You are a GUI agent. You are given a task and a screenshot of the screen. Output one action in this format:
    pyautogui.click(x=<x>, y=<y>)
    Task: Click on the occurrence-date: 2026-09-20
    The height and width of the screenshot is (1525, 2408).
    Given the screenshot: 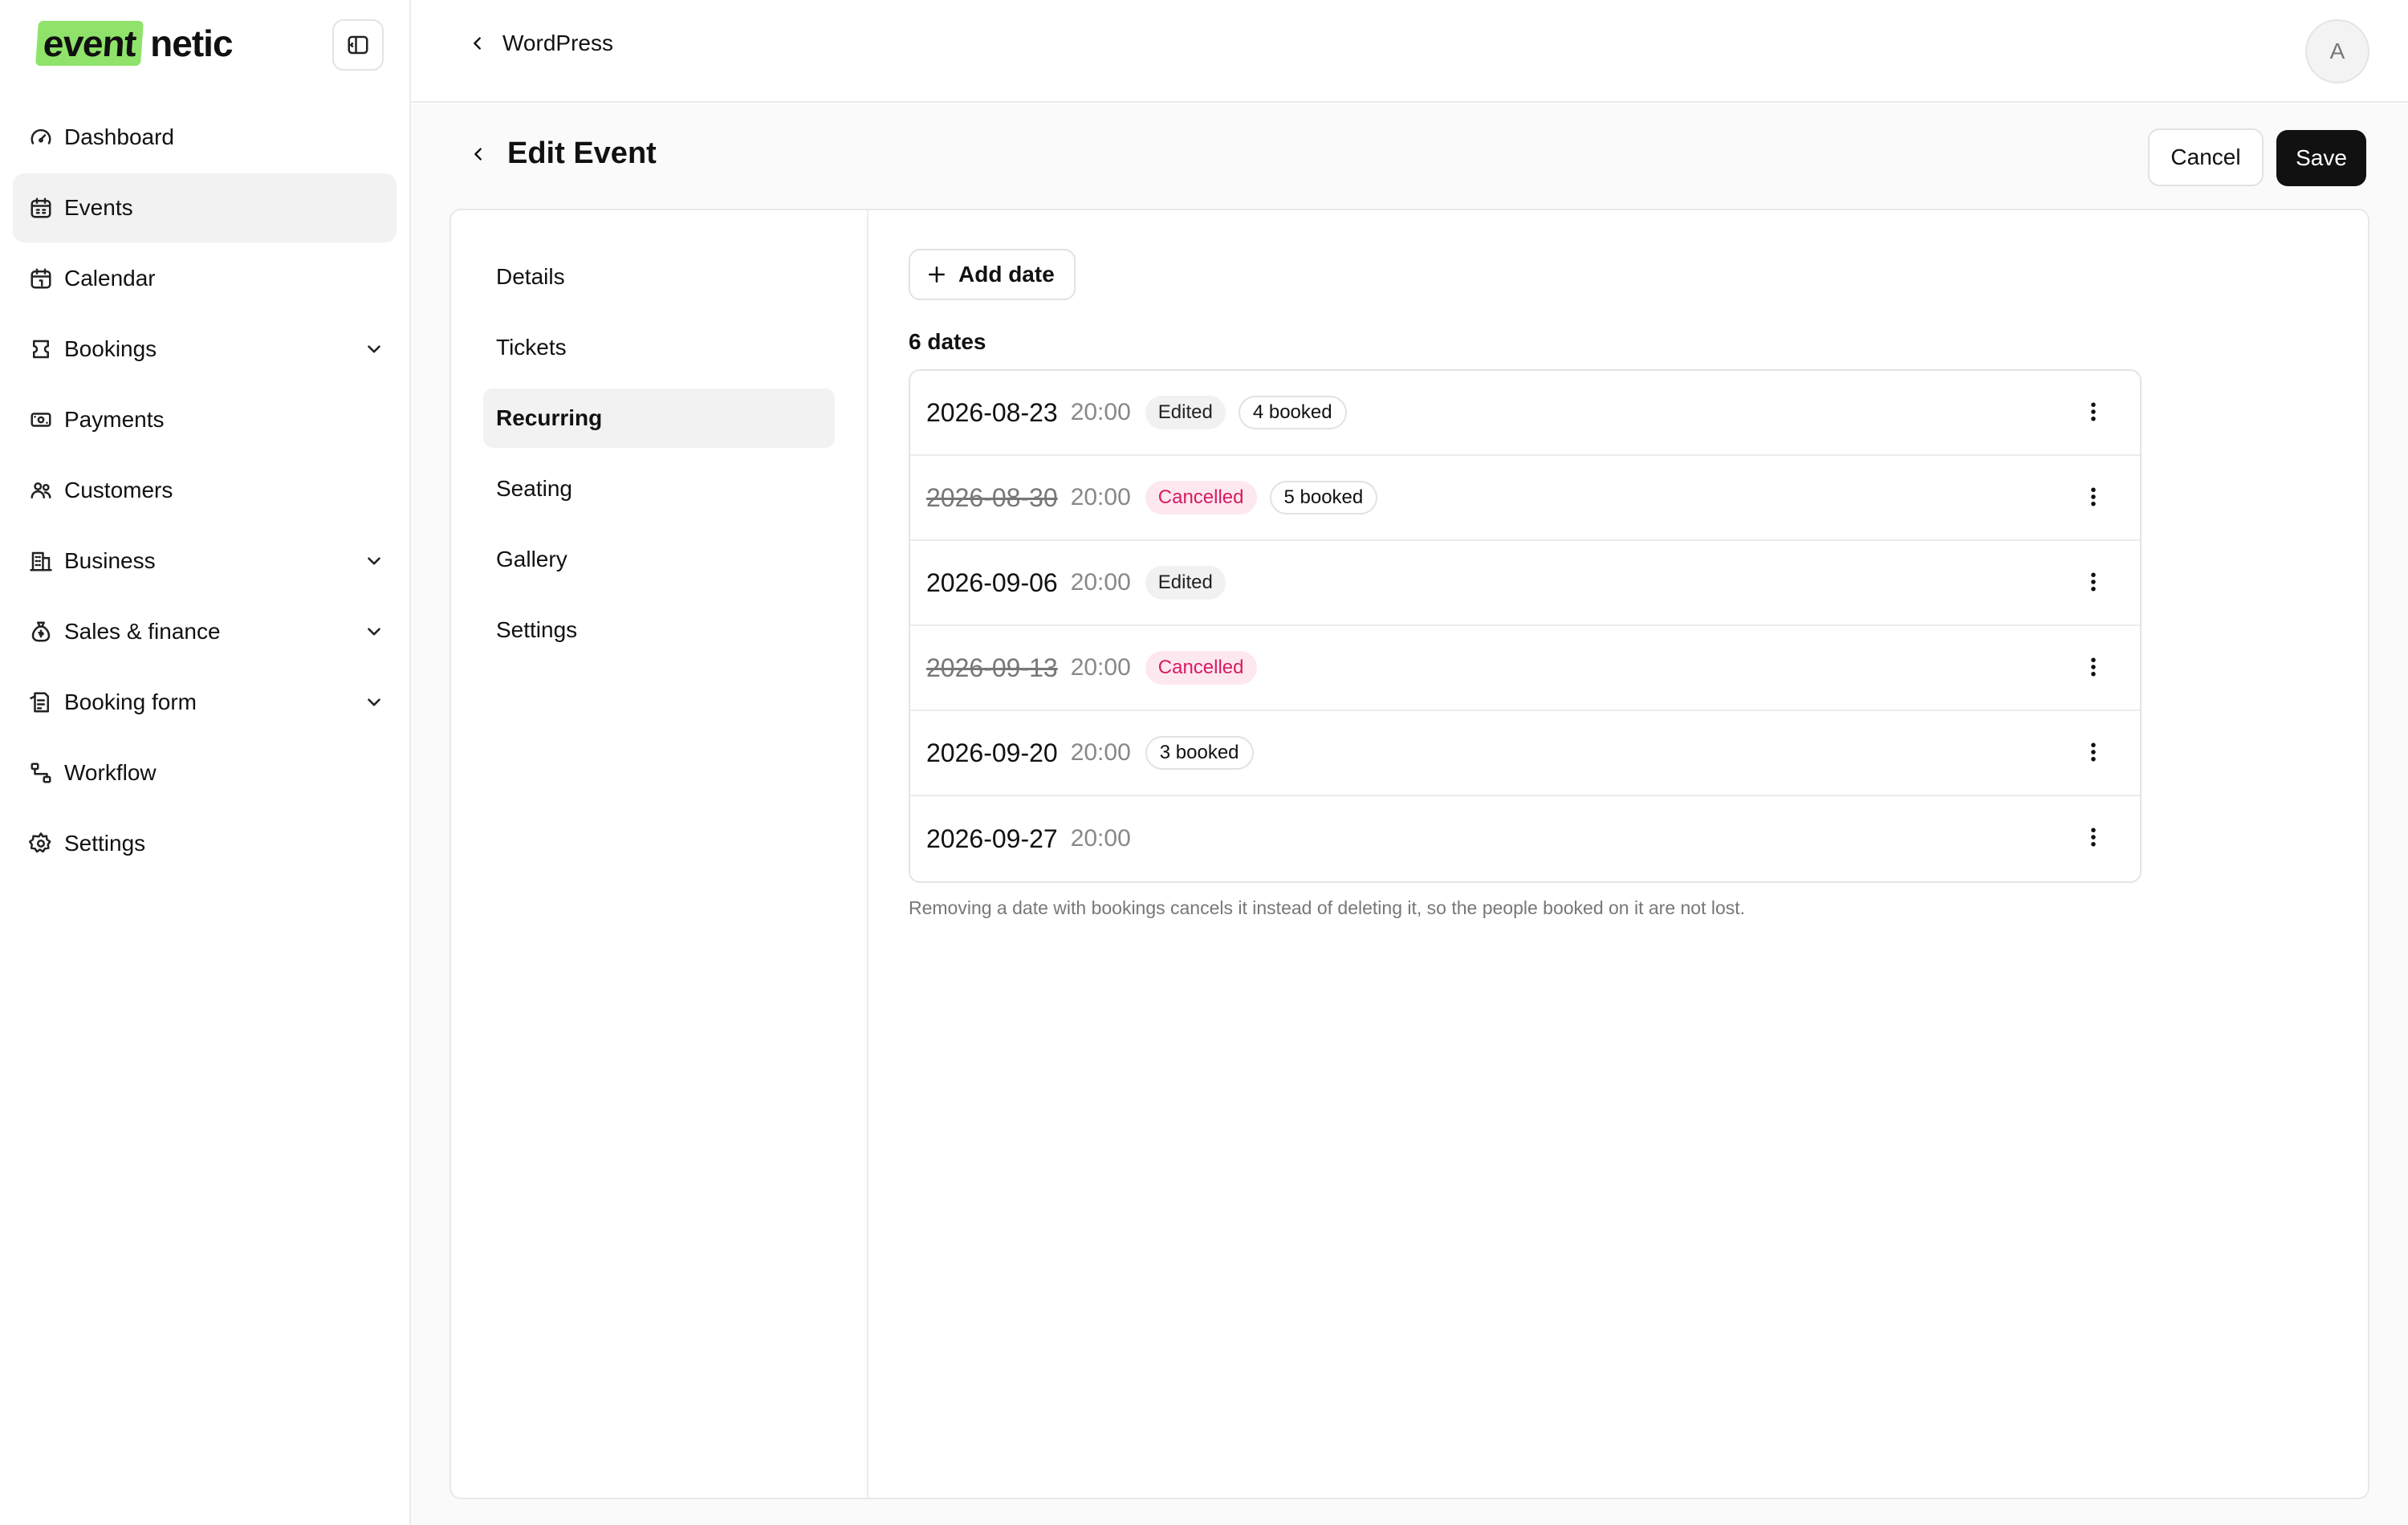 What is the action you would take?
    pyautogui.click(x=992, y=753)
    